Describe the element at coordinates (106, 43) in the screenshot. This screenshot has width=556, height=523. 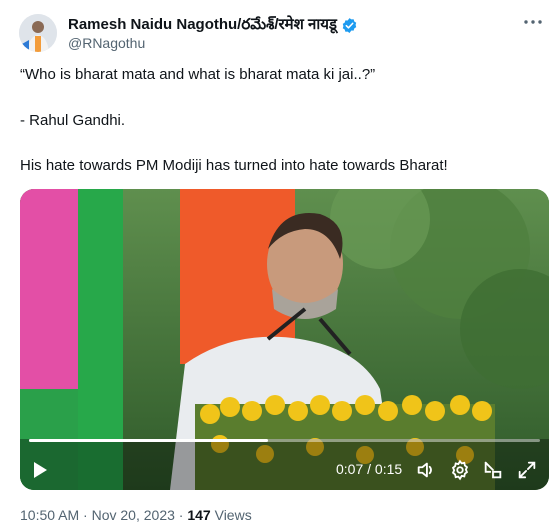
I see `author-handle: @RNagothu` at that location.